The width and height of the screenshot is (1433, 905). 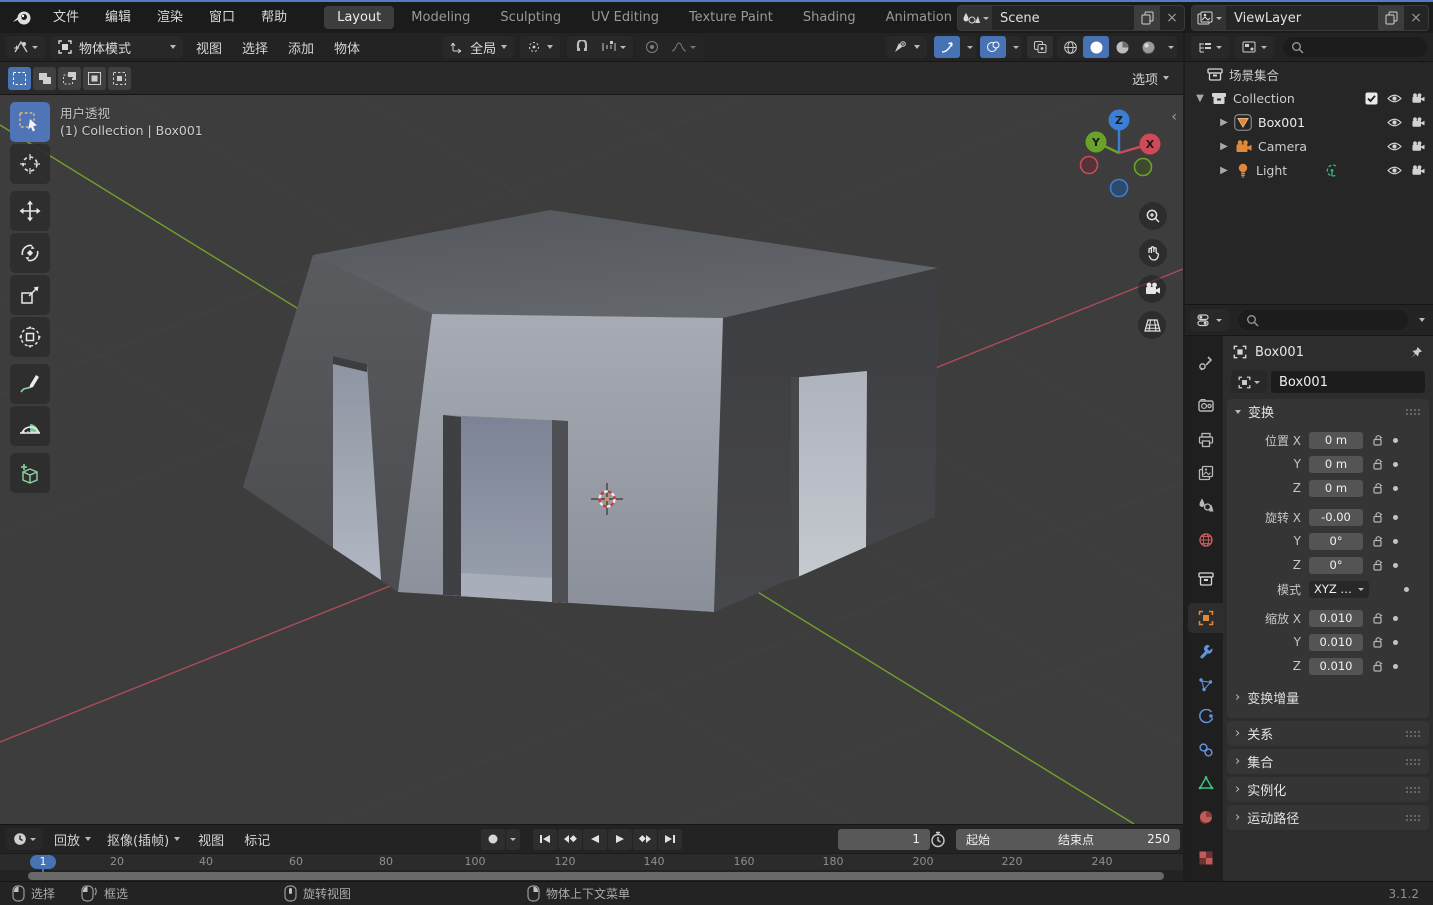 I want to click on outliner-row-collection: ▼ Collection, so click(x=1309, y=98).